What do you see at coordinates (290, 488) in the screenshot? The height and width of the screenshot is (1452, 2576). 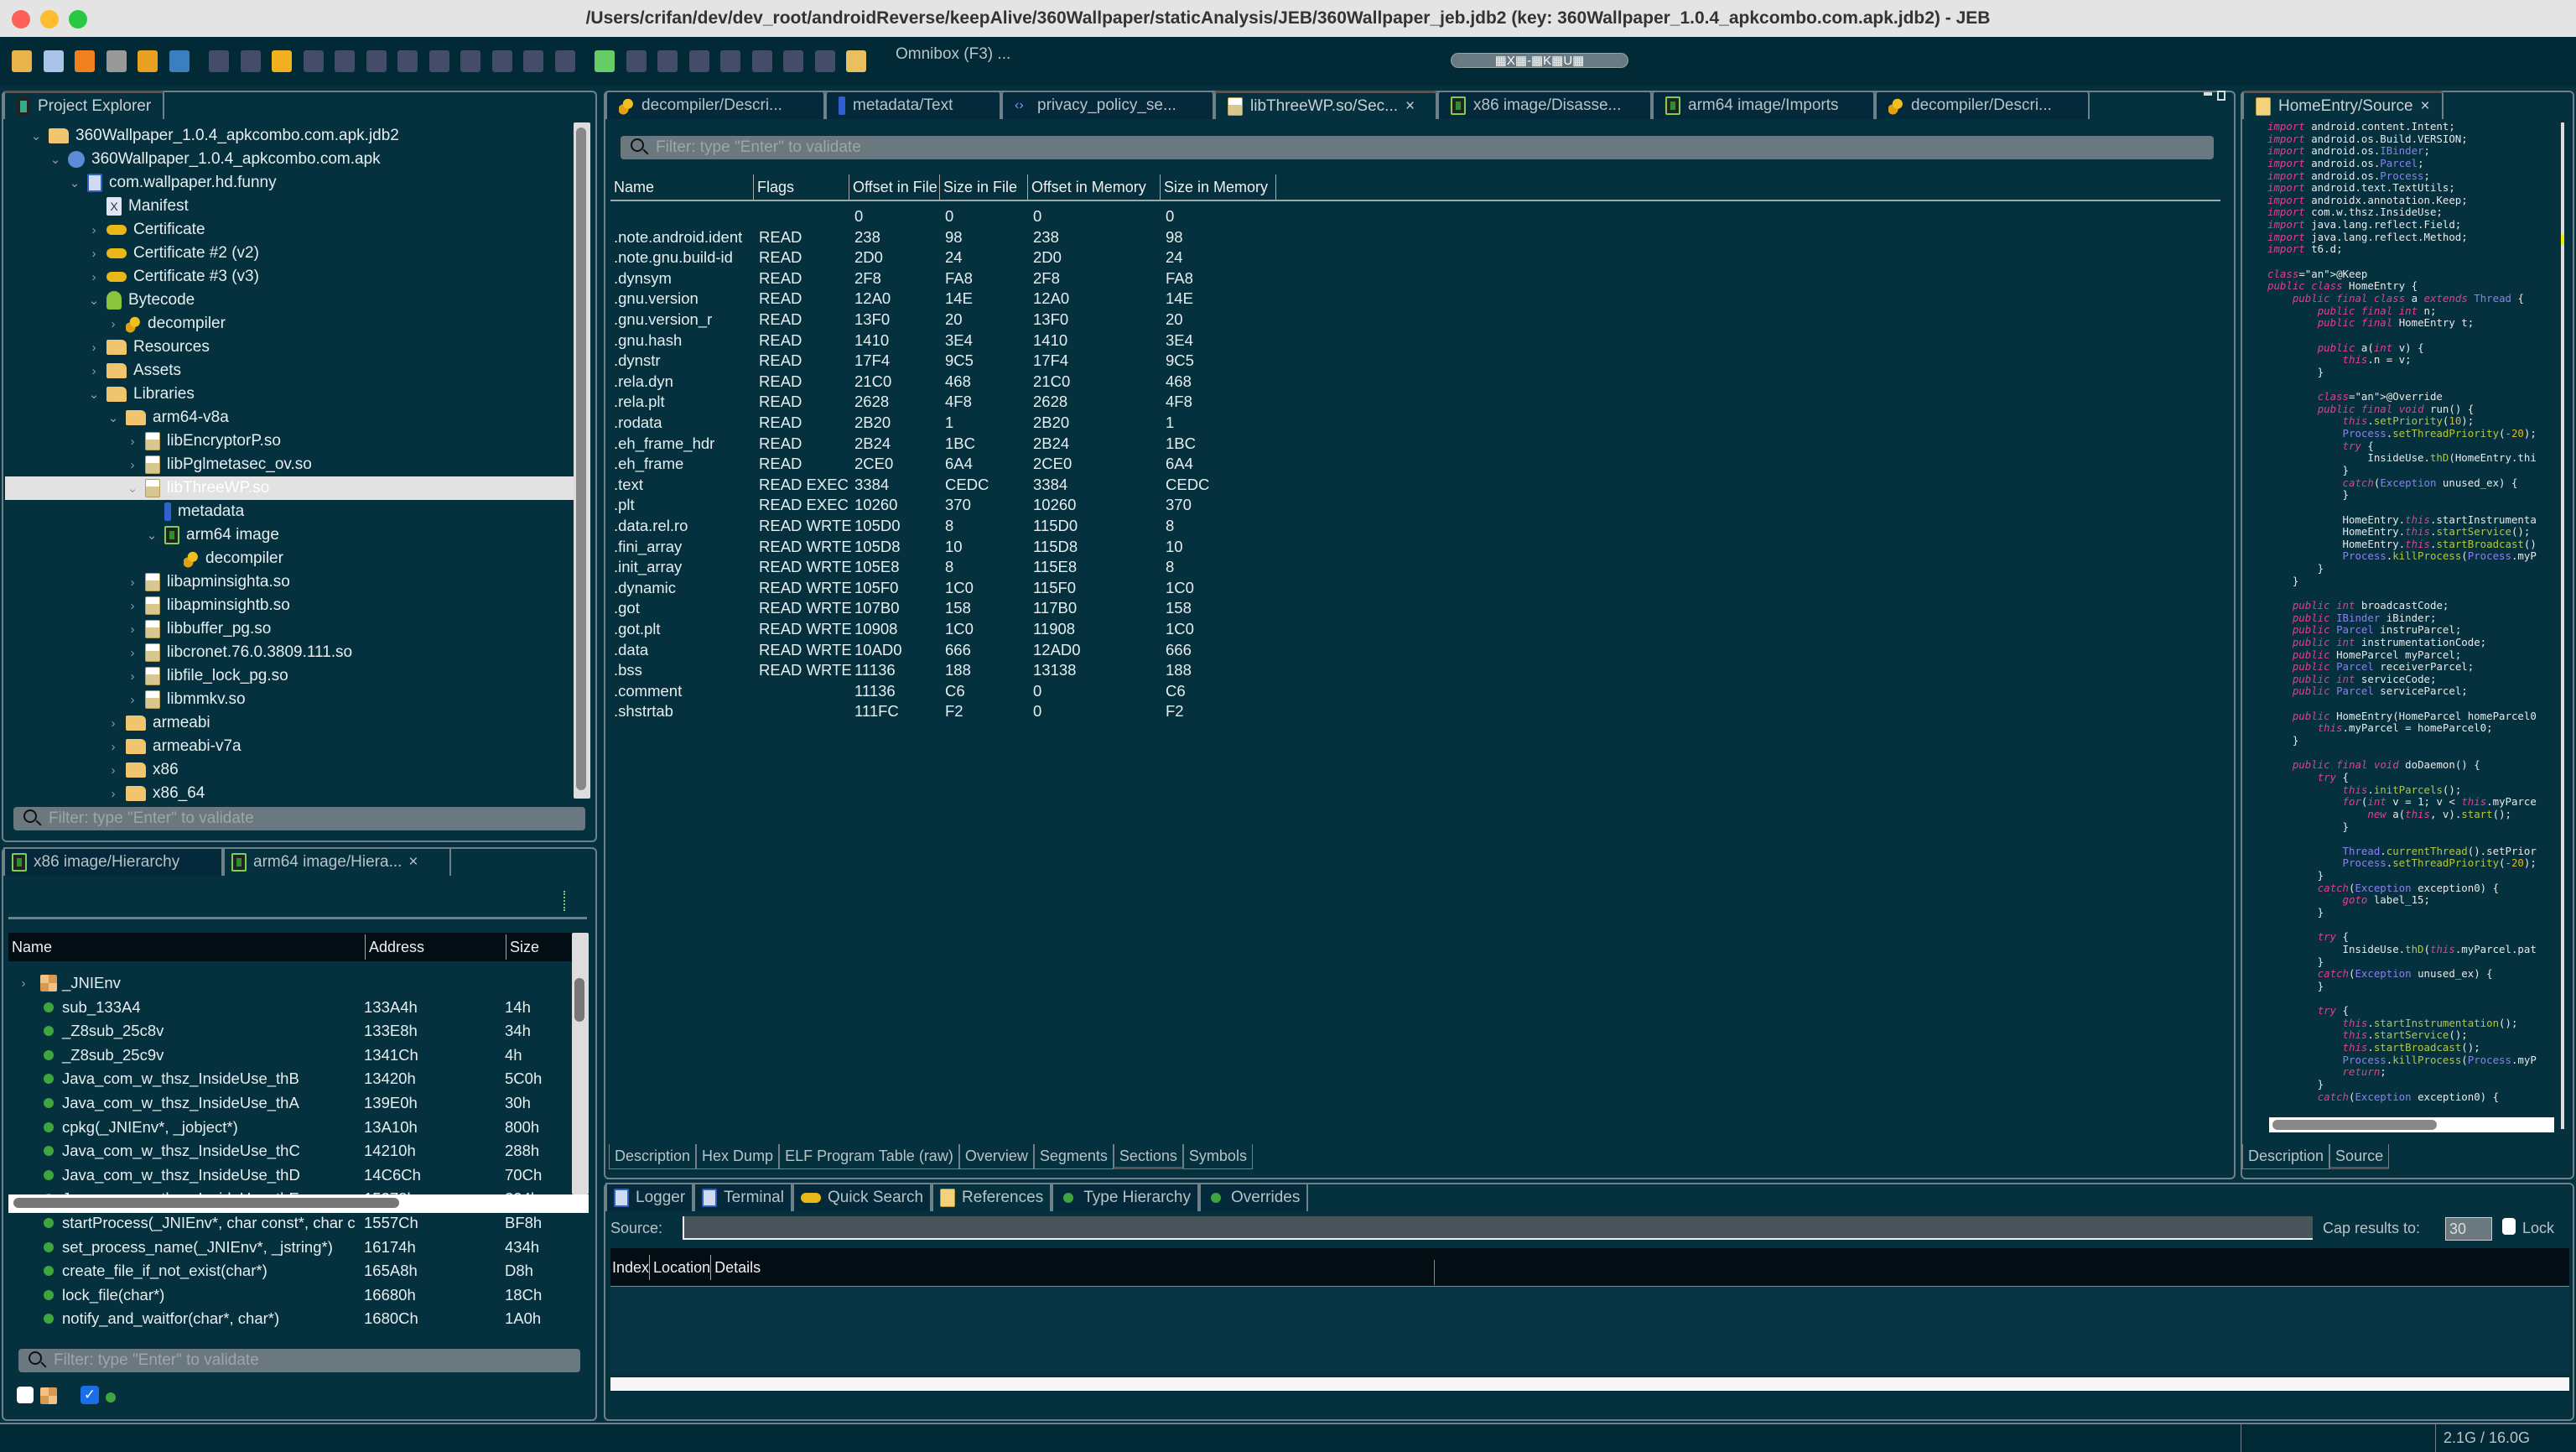 I see `tree-item: ⌄ libThreeWP.so` at bounding box center [290, 488].